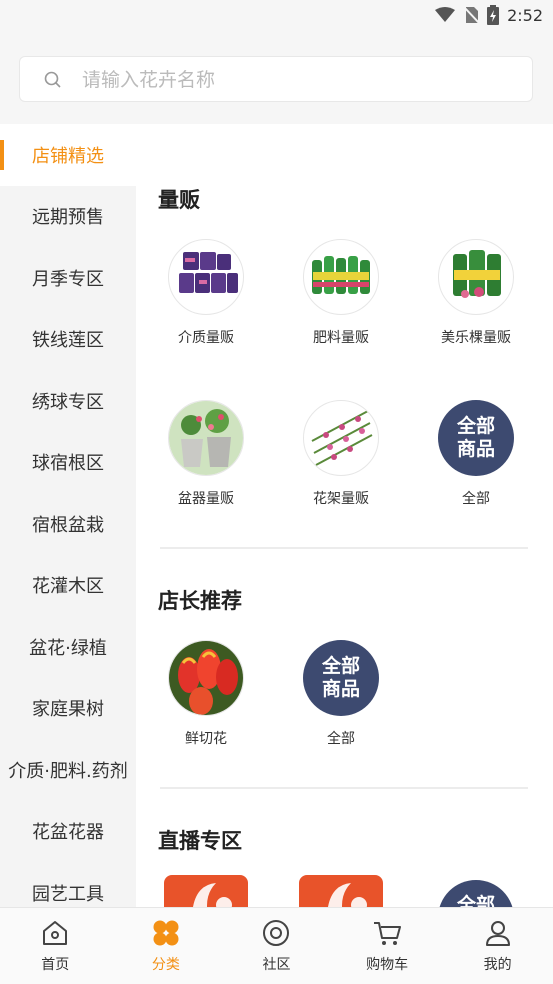  I want to click on sidebar-item-planters: 花盆花器, so click(68, 832).